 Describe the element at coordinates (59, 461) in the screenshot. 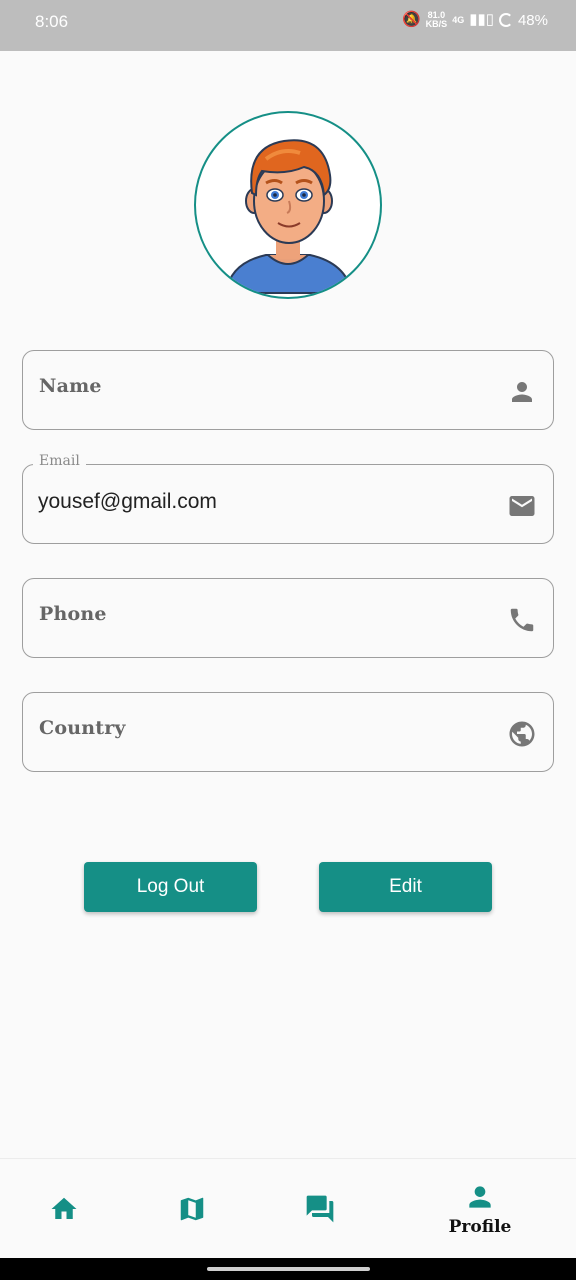

I see `email-floating-label: Email` at that location.